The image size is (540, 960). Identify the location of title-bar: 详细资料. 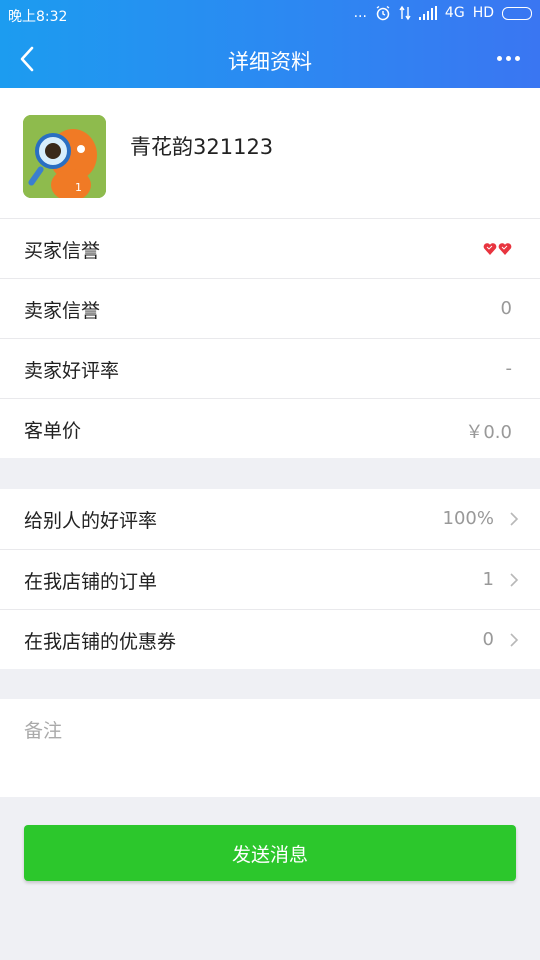
(270, 59).